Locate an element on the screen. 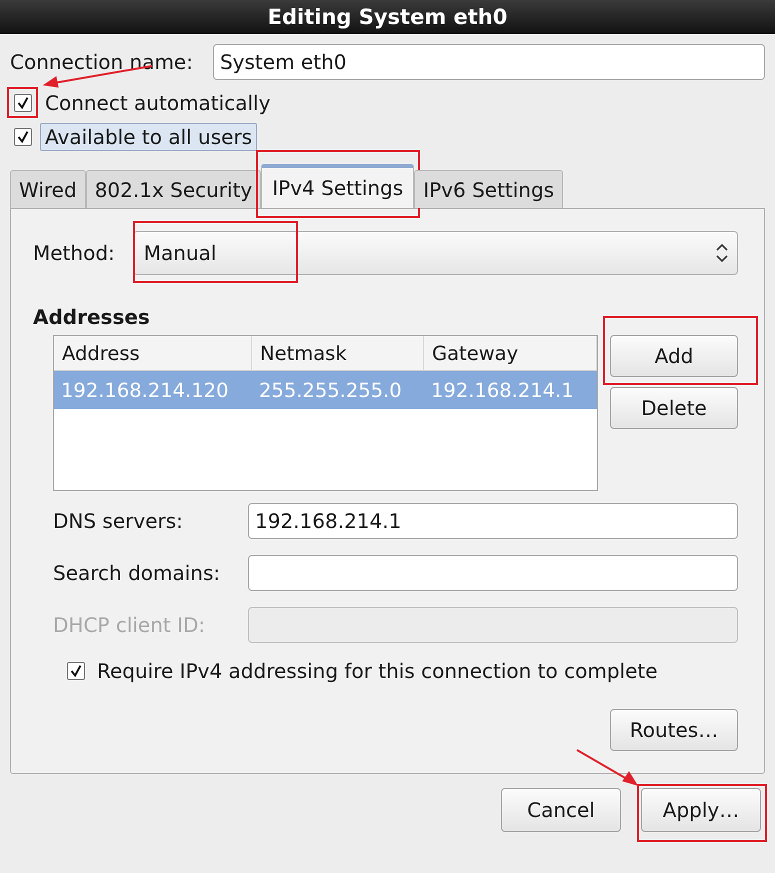  spinner-icon is located at coordinates (722, 253).